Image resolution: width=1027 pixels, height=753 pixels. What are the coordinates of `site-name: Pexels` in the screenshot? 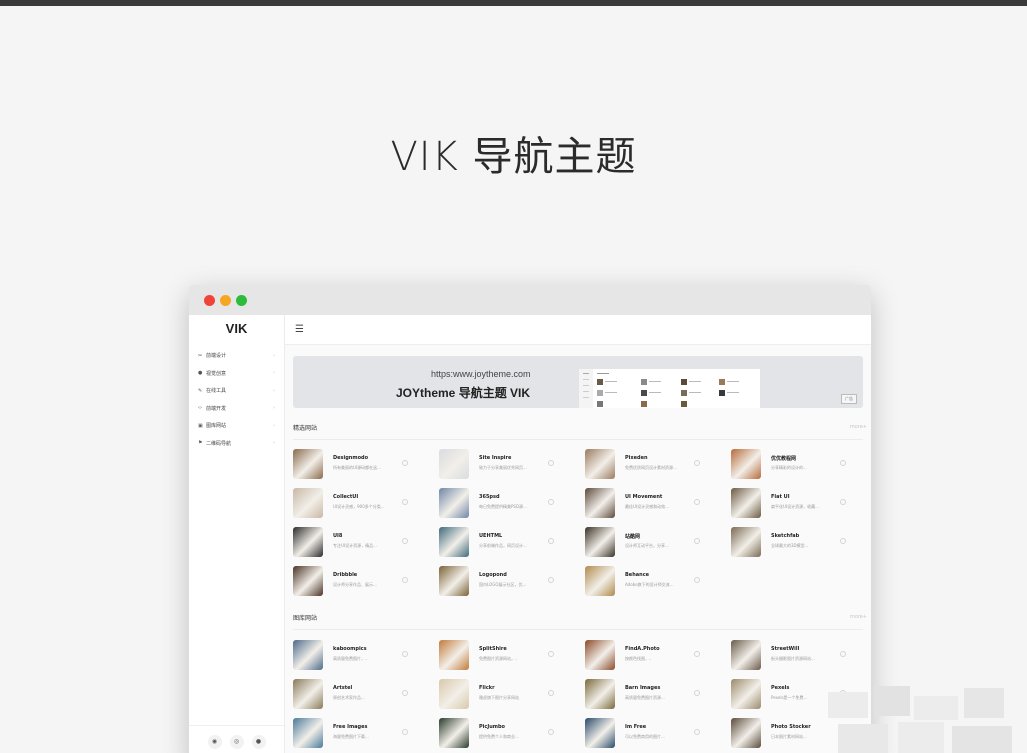 It's located at (780, 688).